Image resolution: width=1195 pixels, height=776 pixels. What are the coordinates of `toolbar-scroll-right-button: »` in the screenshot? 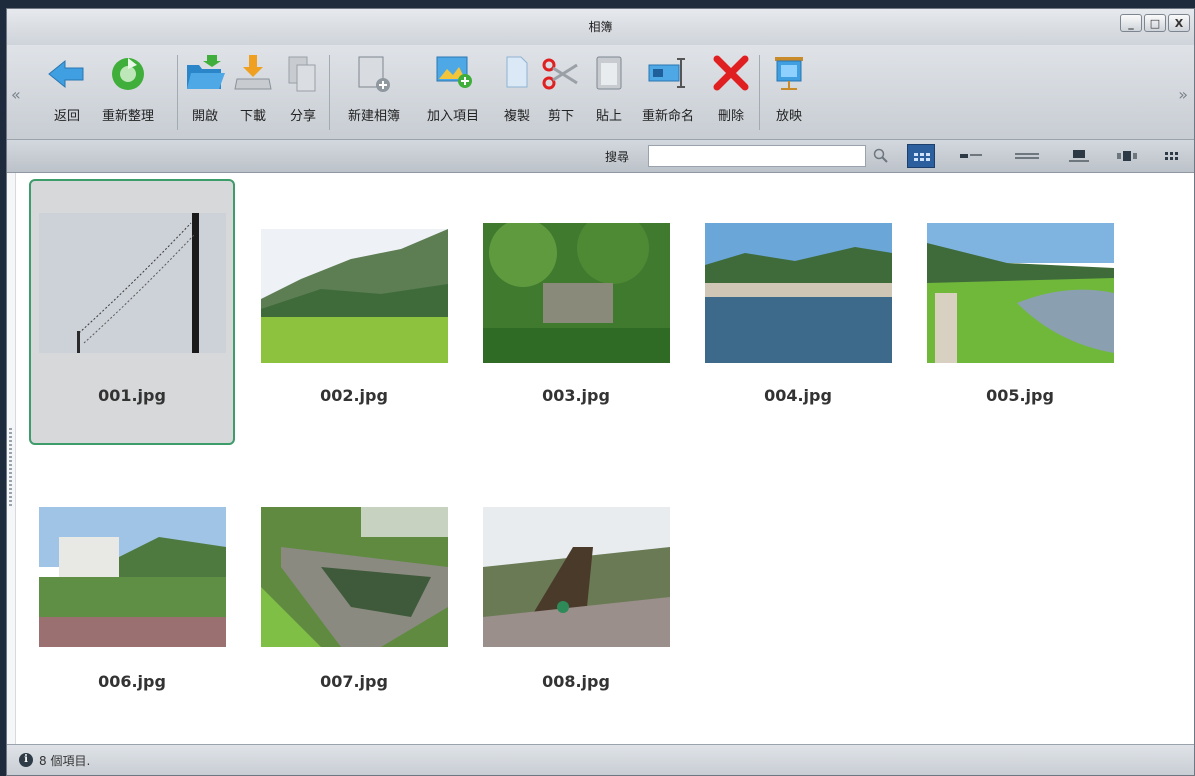 It's located at (1183, 94).